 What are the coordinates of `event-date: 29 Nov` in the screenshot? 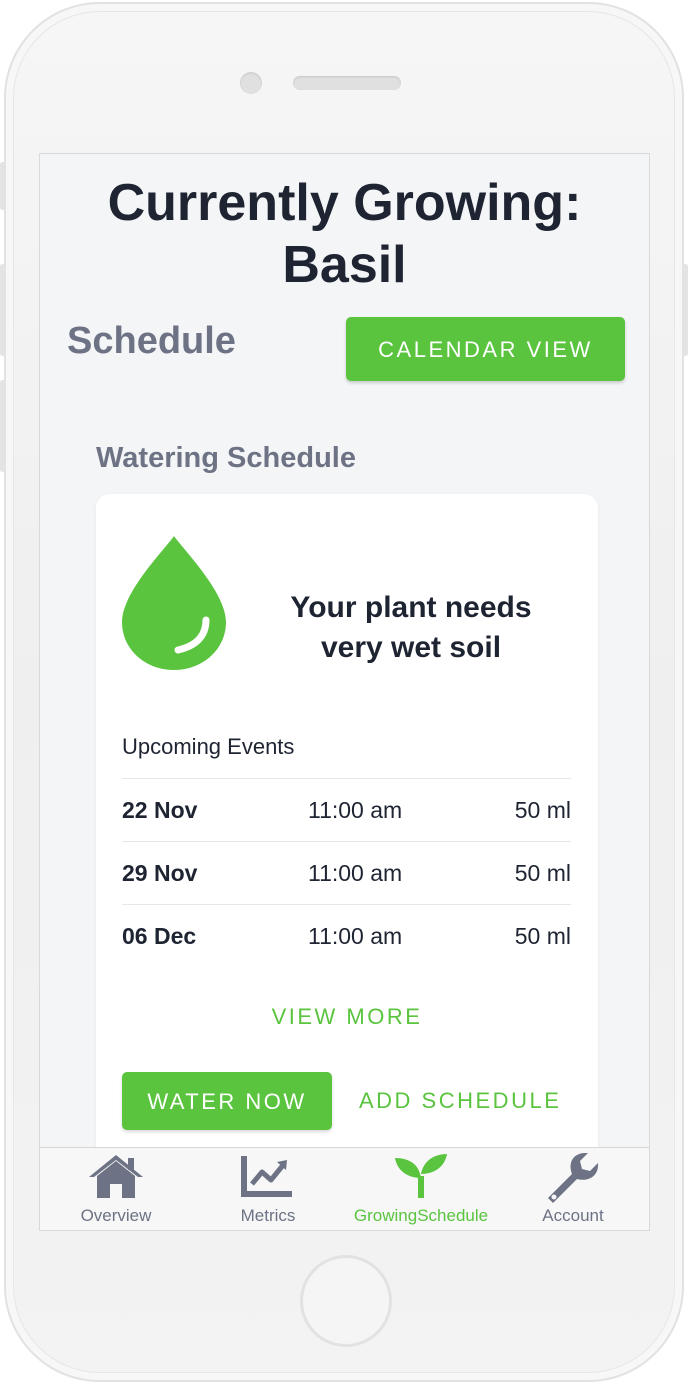 It's located at (160, 873).